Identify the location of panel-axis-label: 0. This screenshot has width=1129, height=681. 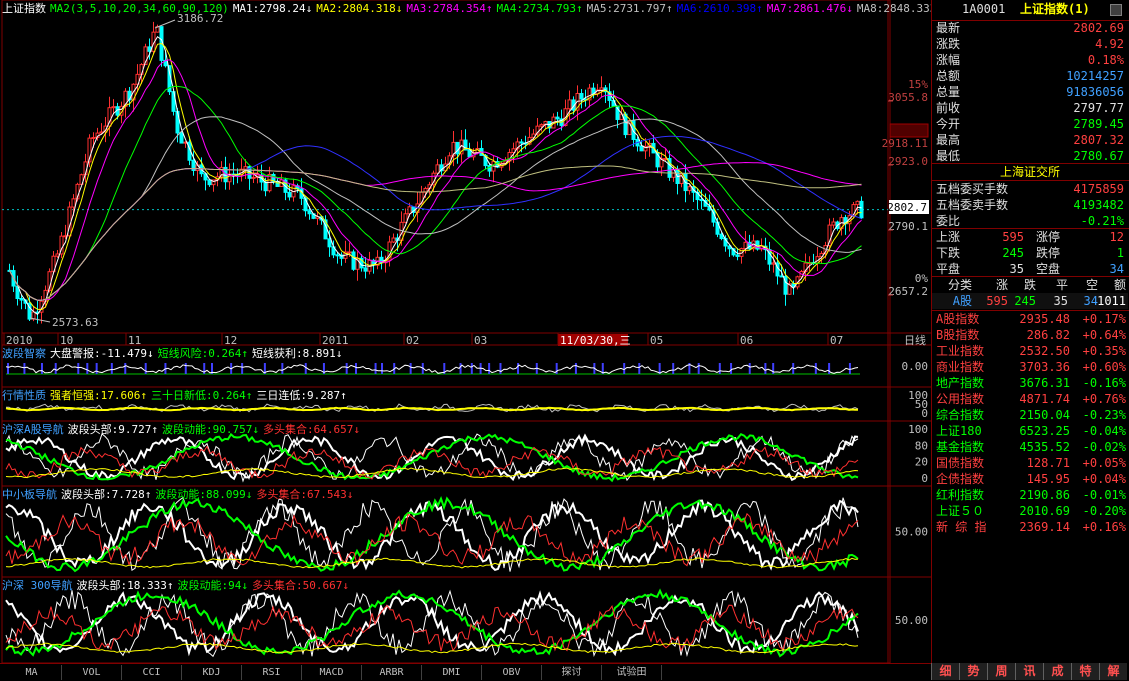
(924, 413).